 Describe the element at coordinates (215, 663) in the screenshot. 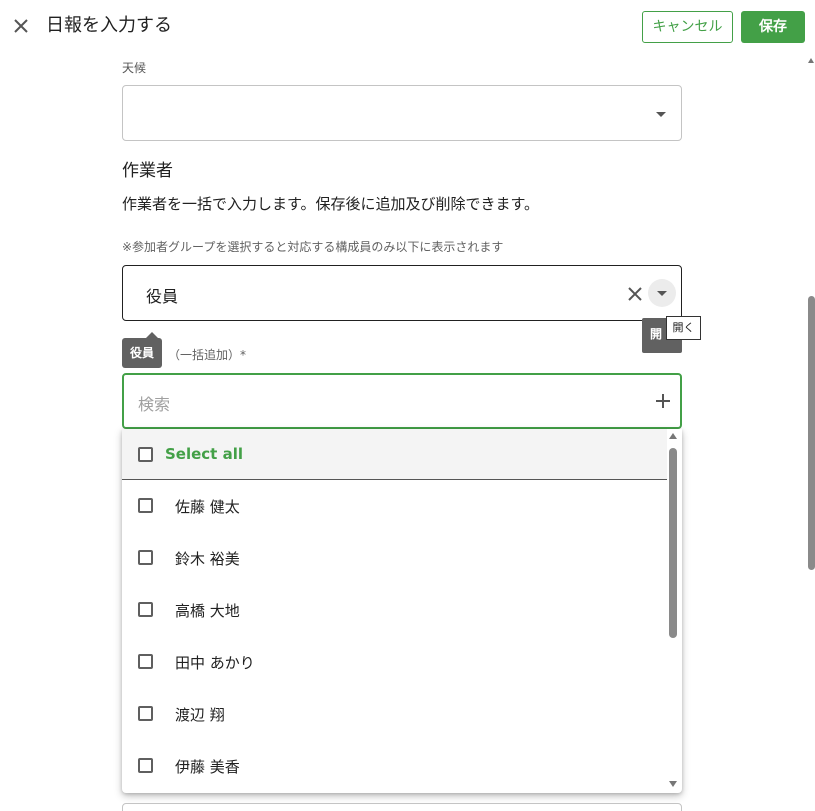

I see `item-label: 田中 あかり` at that location.